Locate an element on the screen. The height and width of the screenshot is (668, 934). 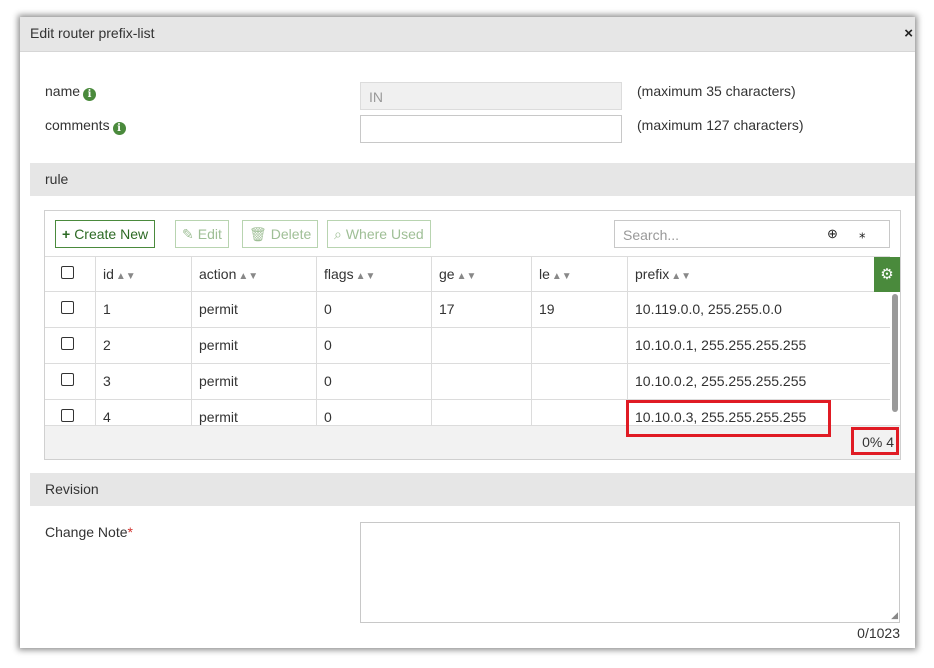
comments-hint: (maximum 127 characters) is located at coordinates (720, 125).